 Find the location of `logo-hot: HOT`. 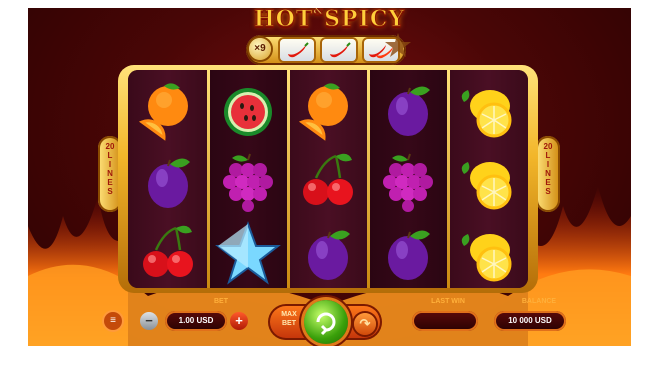

logo-hot: HOT is located at coordinates (283, 20).